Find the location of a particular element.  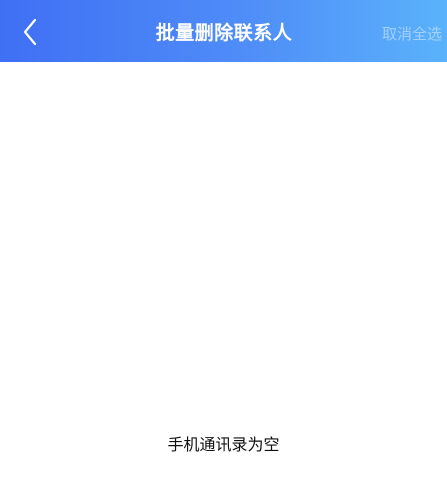

page-title: 批量删除联系人 is located at coordinates (224, 33).